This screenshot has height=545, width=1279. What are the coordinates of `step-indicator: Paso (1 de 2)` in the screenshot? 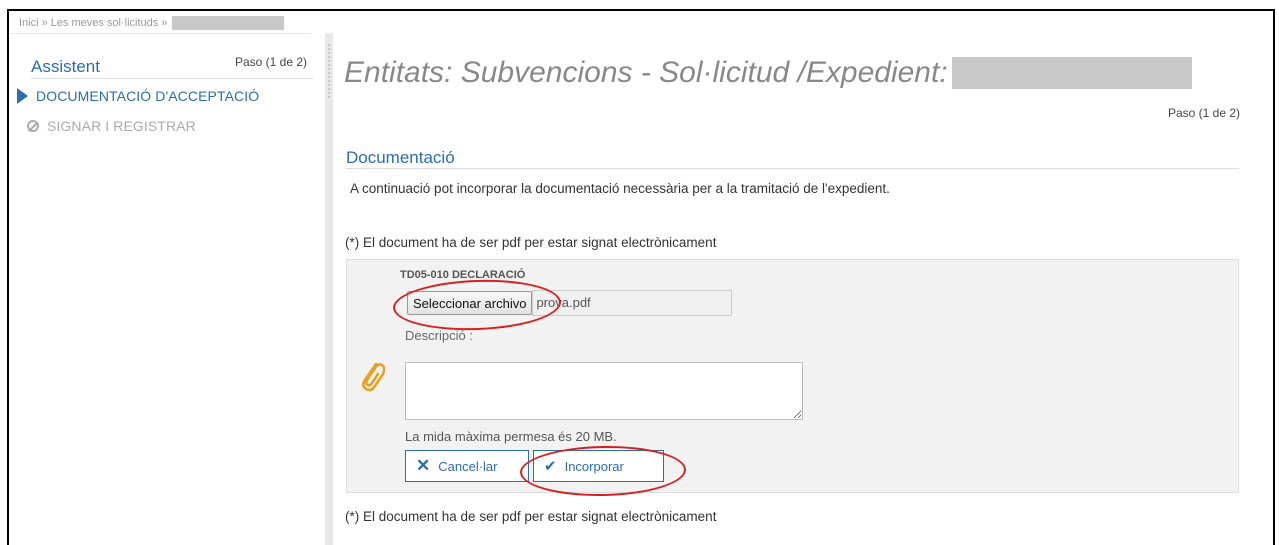 It's located at (1203, 113).